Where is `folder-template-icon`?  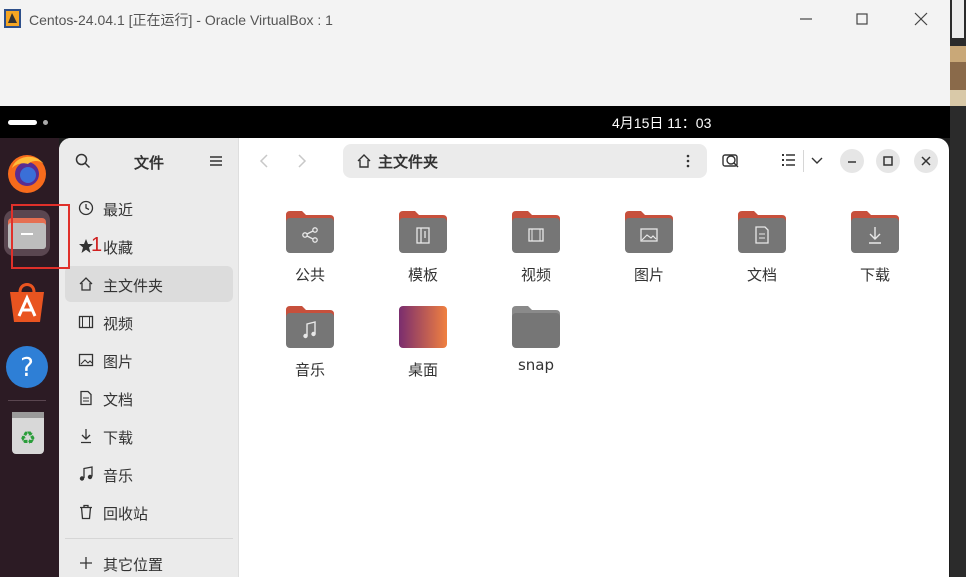 folder-template-icon is located at coordinates (423, 232).